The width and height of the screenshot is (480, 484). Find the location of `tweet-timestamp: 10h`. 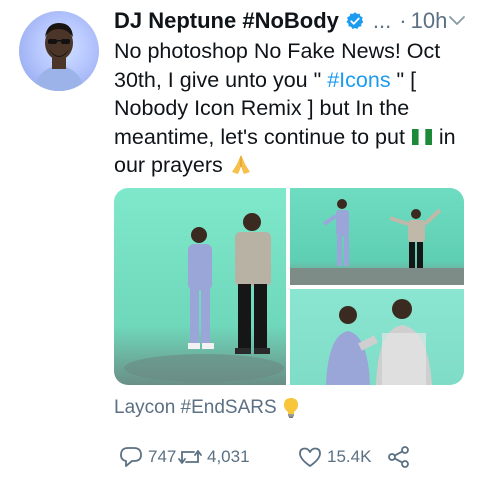

tweet-timestamp: 10h is located at coordinates (429, 21).